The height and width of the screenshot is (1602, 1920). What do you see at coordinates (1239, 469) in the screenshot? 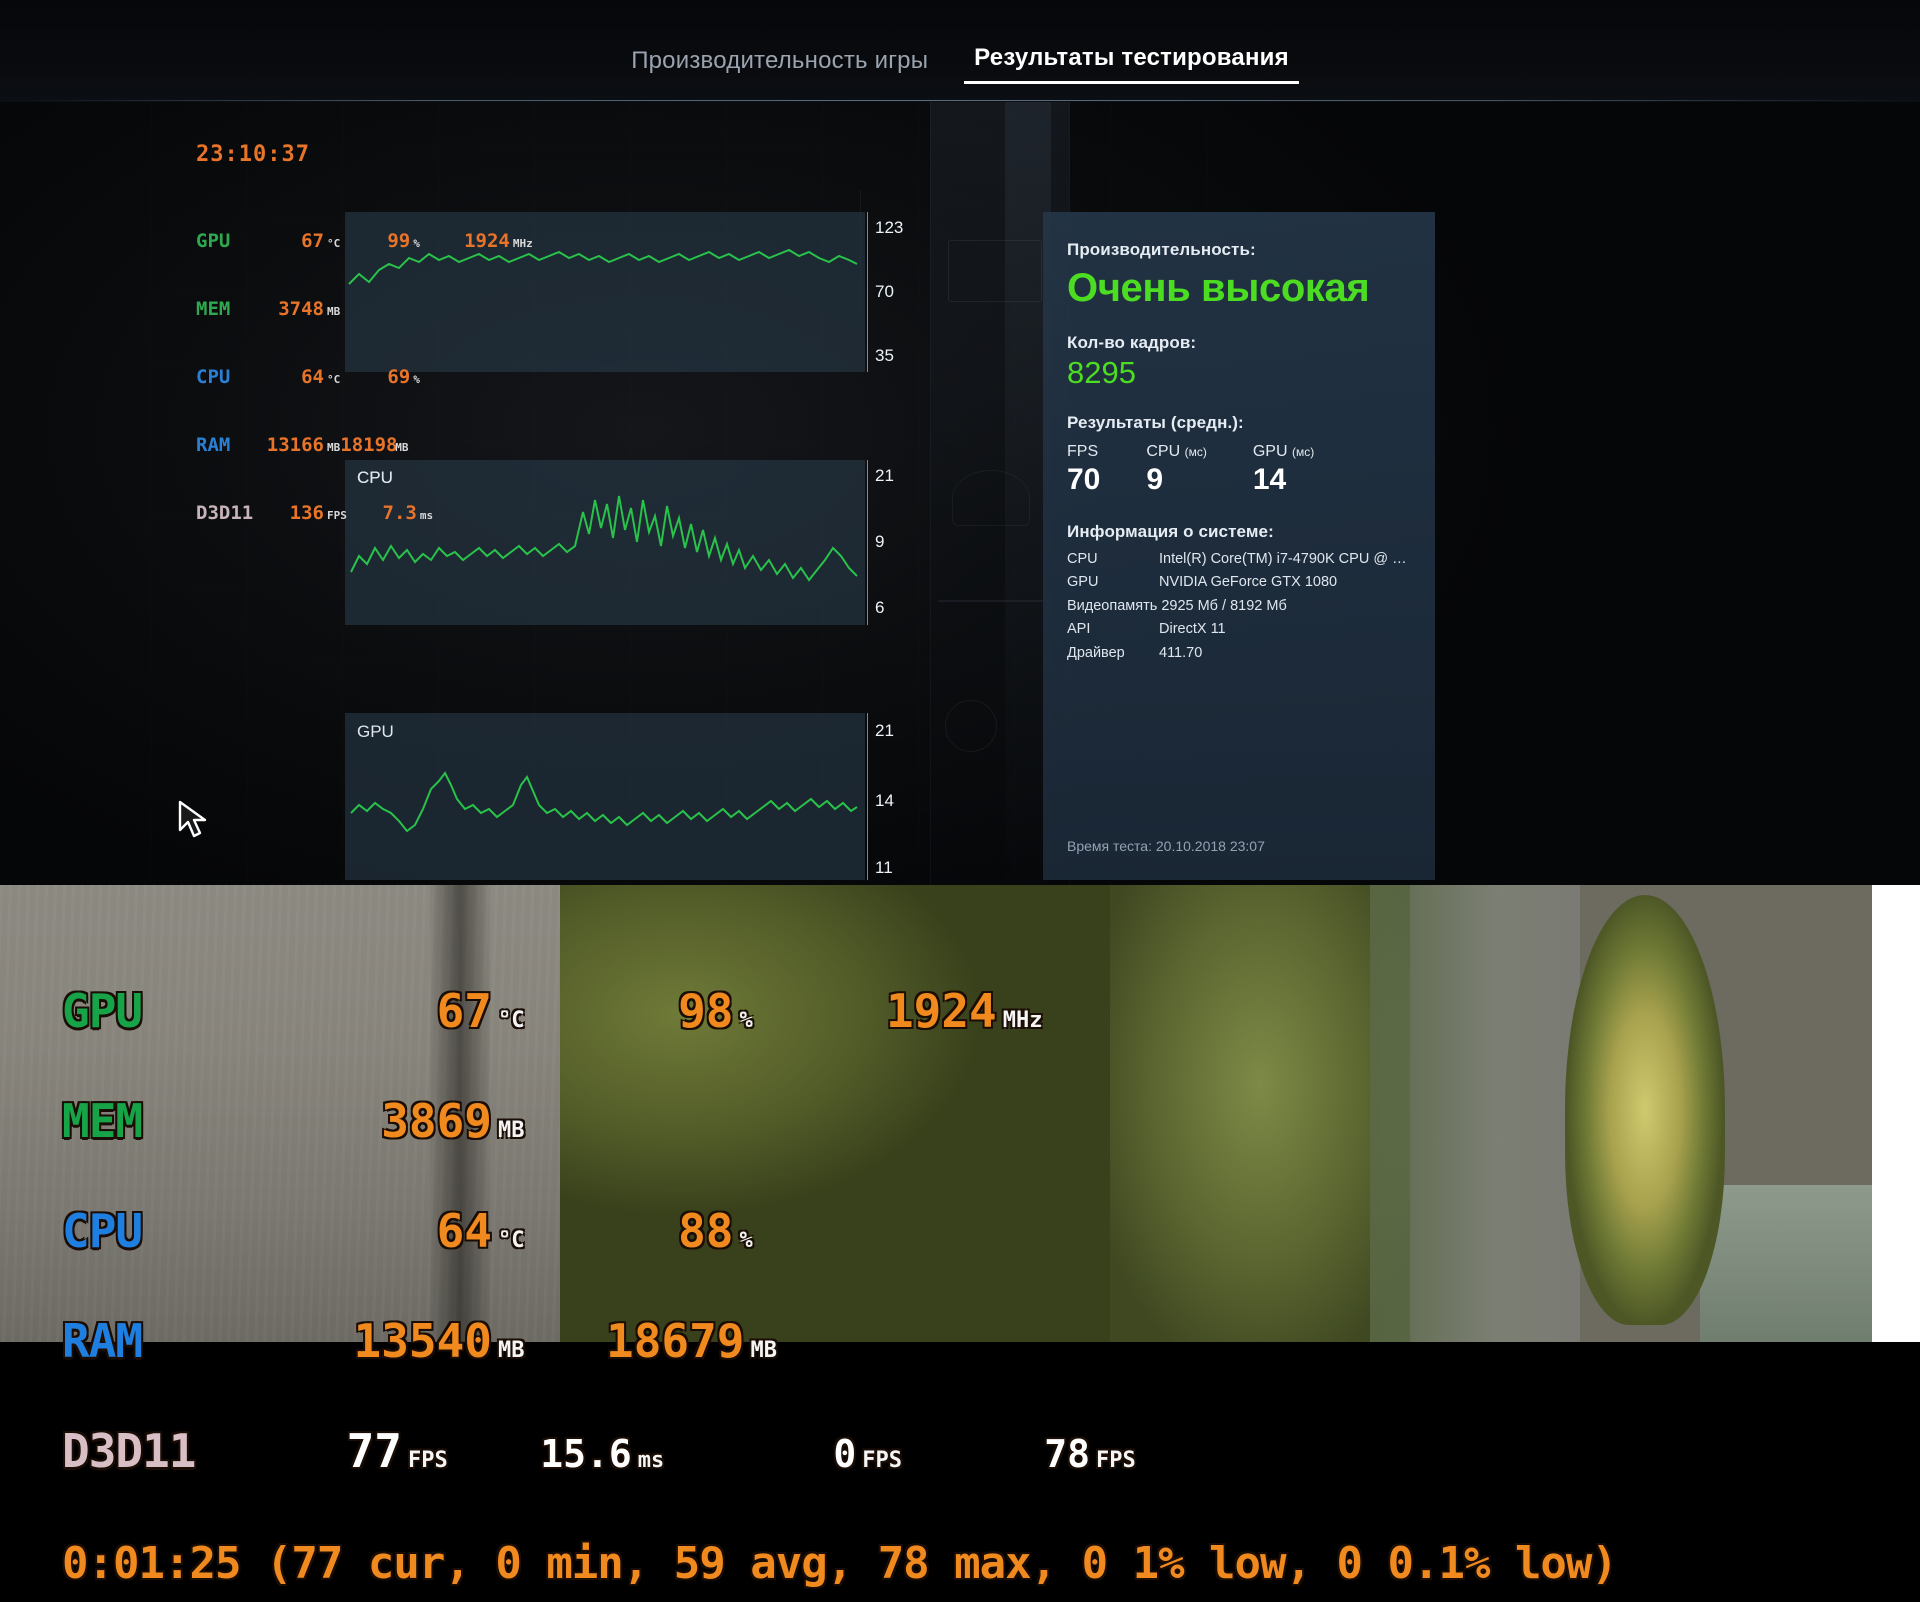
I see `averages-row: FPS 70 CPU (мс) 9 GPU (мс) 14` at bounding box center [1239, 469].